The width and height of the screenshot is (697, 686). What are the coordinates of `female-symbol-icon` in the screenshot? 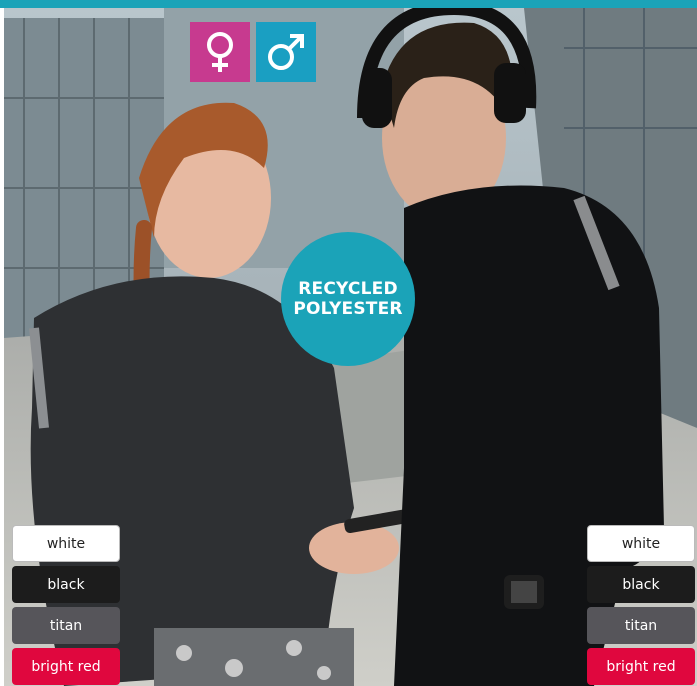 It's located at (220, 52).